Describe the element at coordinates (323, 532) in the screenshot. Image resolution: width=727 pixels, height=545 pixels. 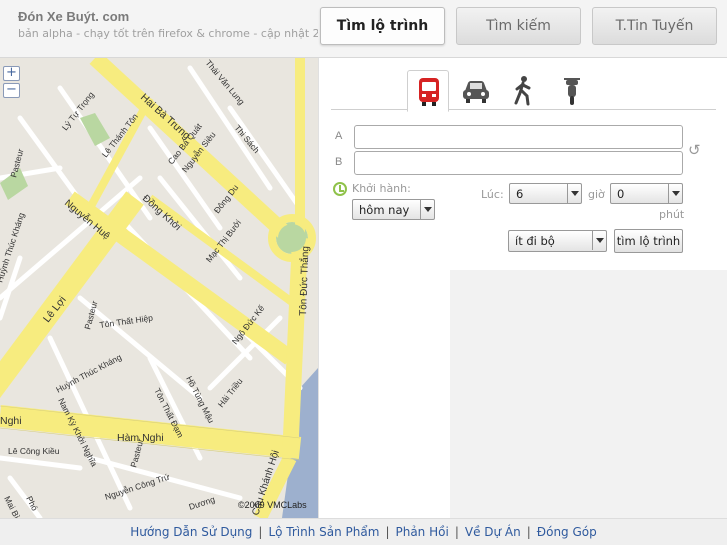
I see `footer-link-roadmap: Lộ Trình Sản Phẩm` at that location.